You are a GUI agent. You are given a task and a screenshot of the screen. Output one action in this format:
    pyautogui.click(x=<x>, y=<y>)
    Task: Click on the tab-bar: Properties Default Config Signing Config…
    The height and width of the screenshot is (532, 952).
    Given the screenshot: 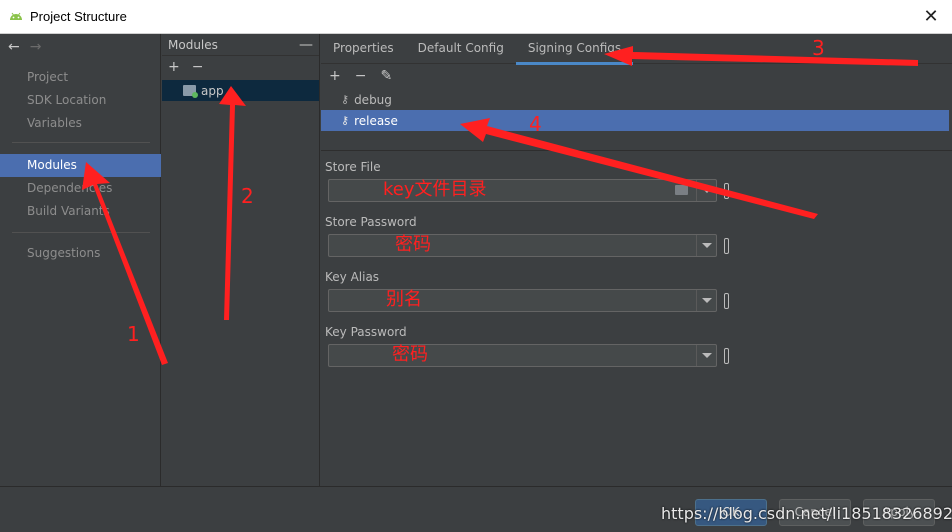 What is the action you would take?
    pyautogui.click(x=636, y=49)
    